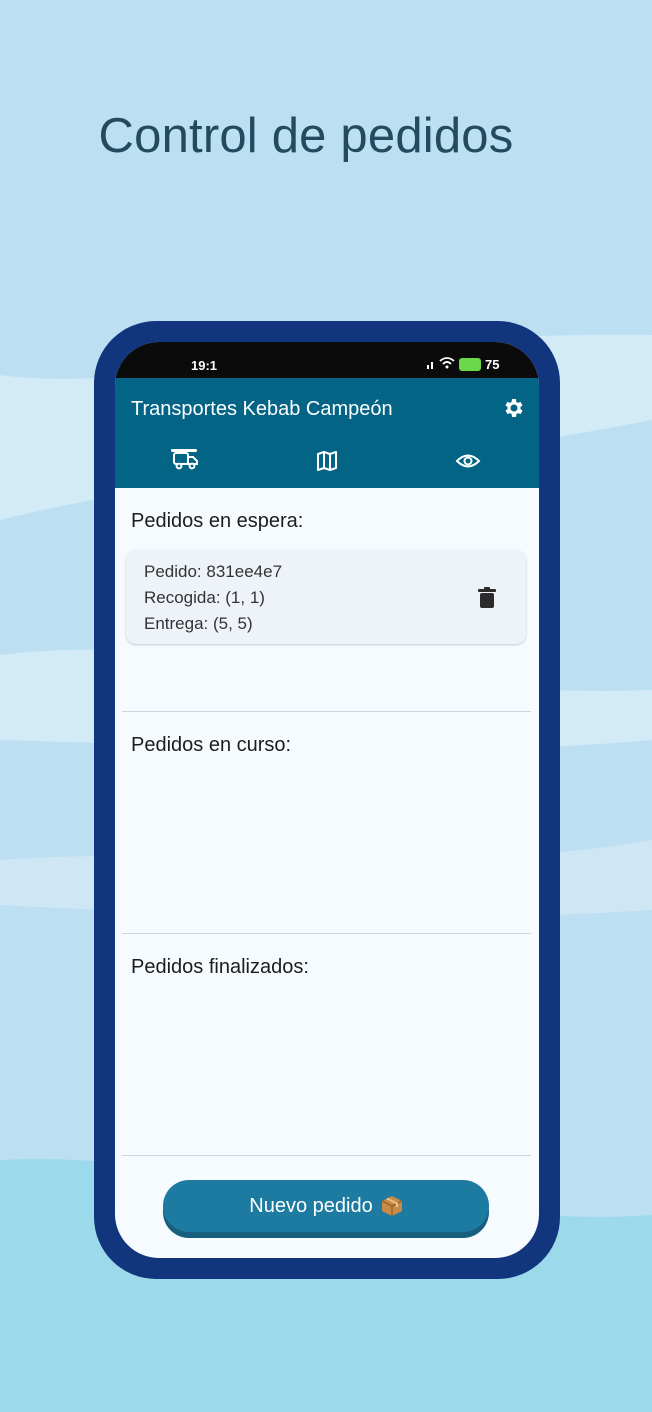  I want to click on package-icon, so click(392, 1206).